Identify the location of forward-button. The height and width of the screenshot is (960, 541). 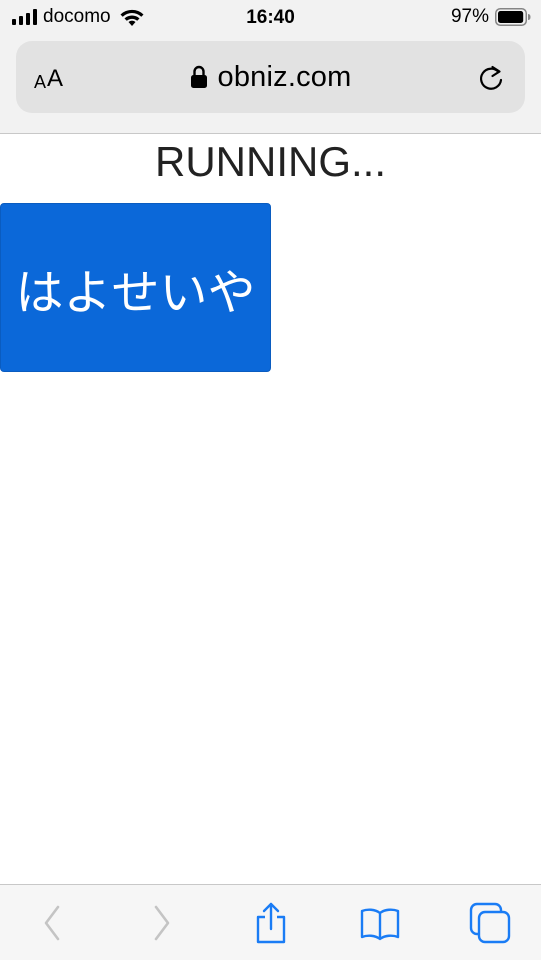
(161, 923).